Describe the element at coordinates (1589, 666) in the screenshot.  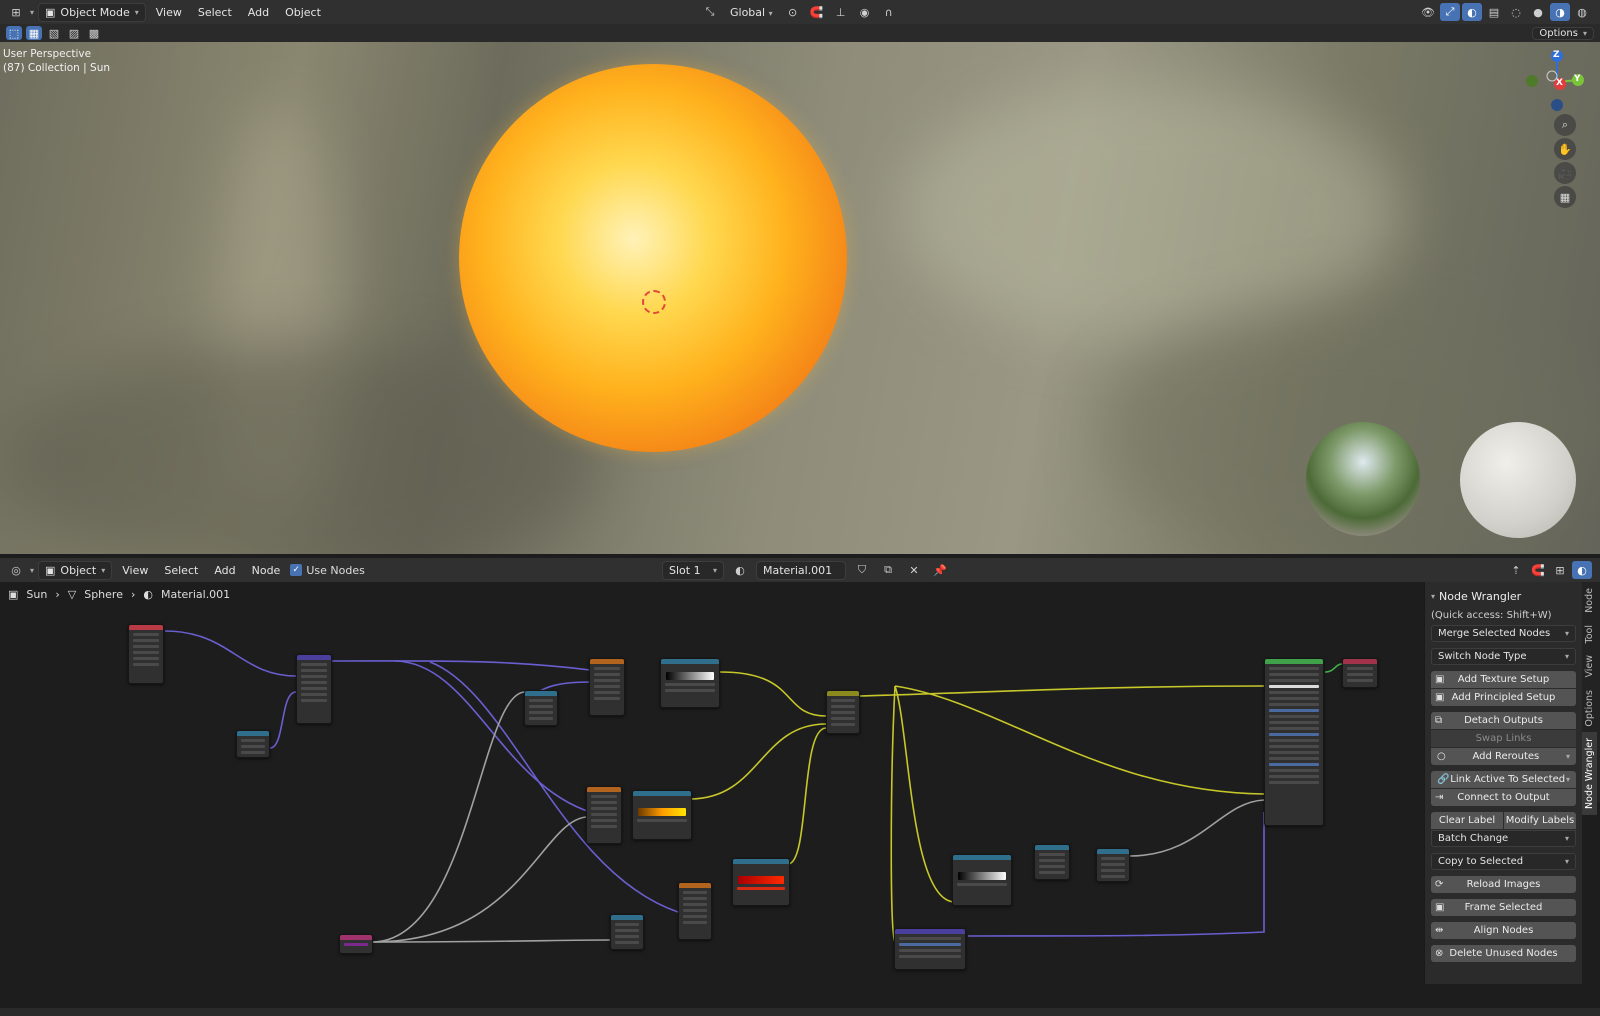
I see `tab-view: View` at that location.